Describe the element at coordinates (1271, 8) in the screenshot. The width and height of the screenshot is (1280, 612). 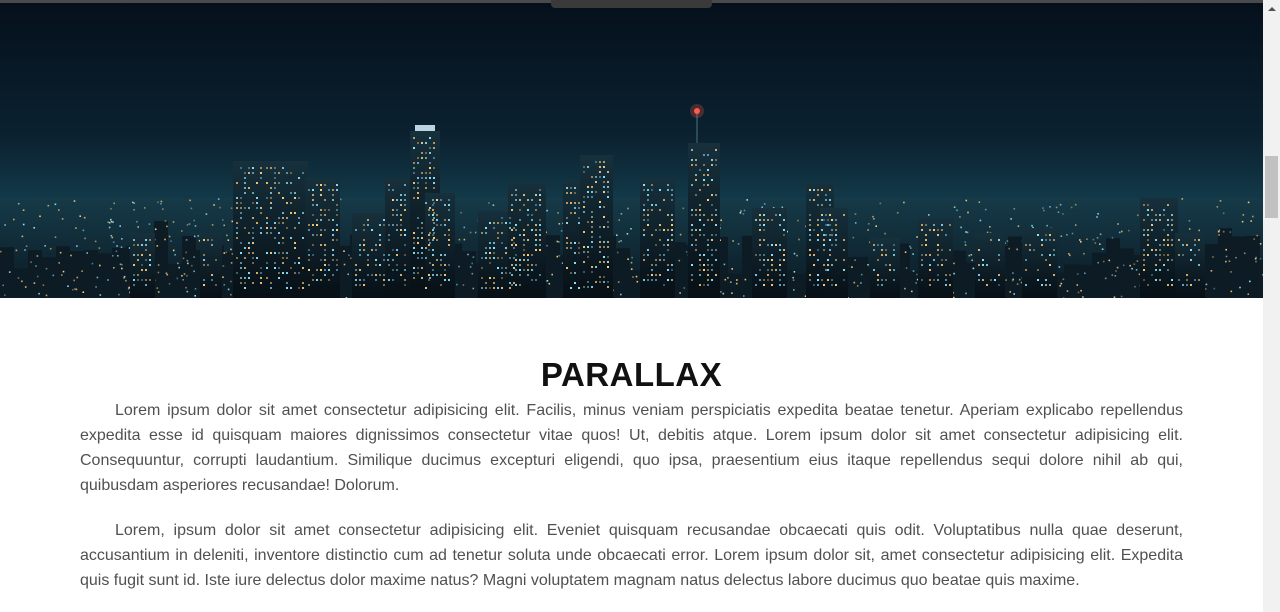
I see `scroll-up-arrow-icon` at that location.